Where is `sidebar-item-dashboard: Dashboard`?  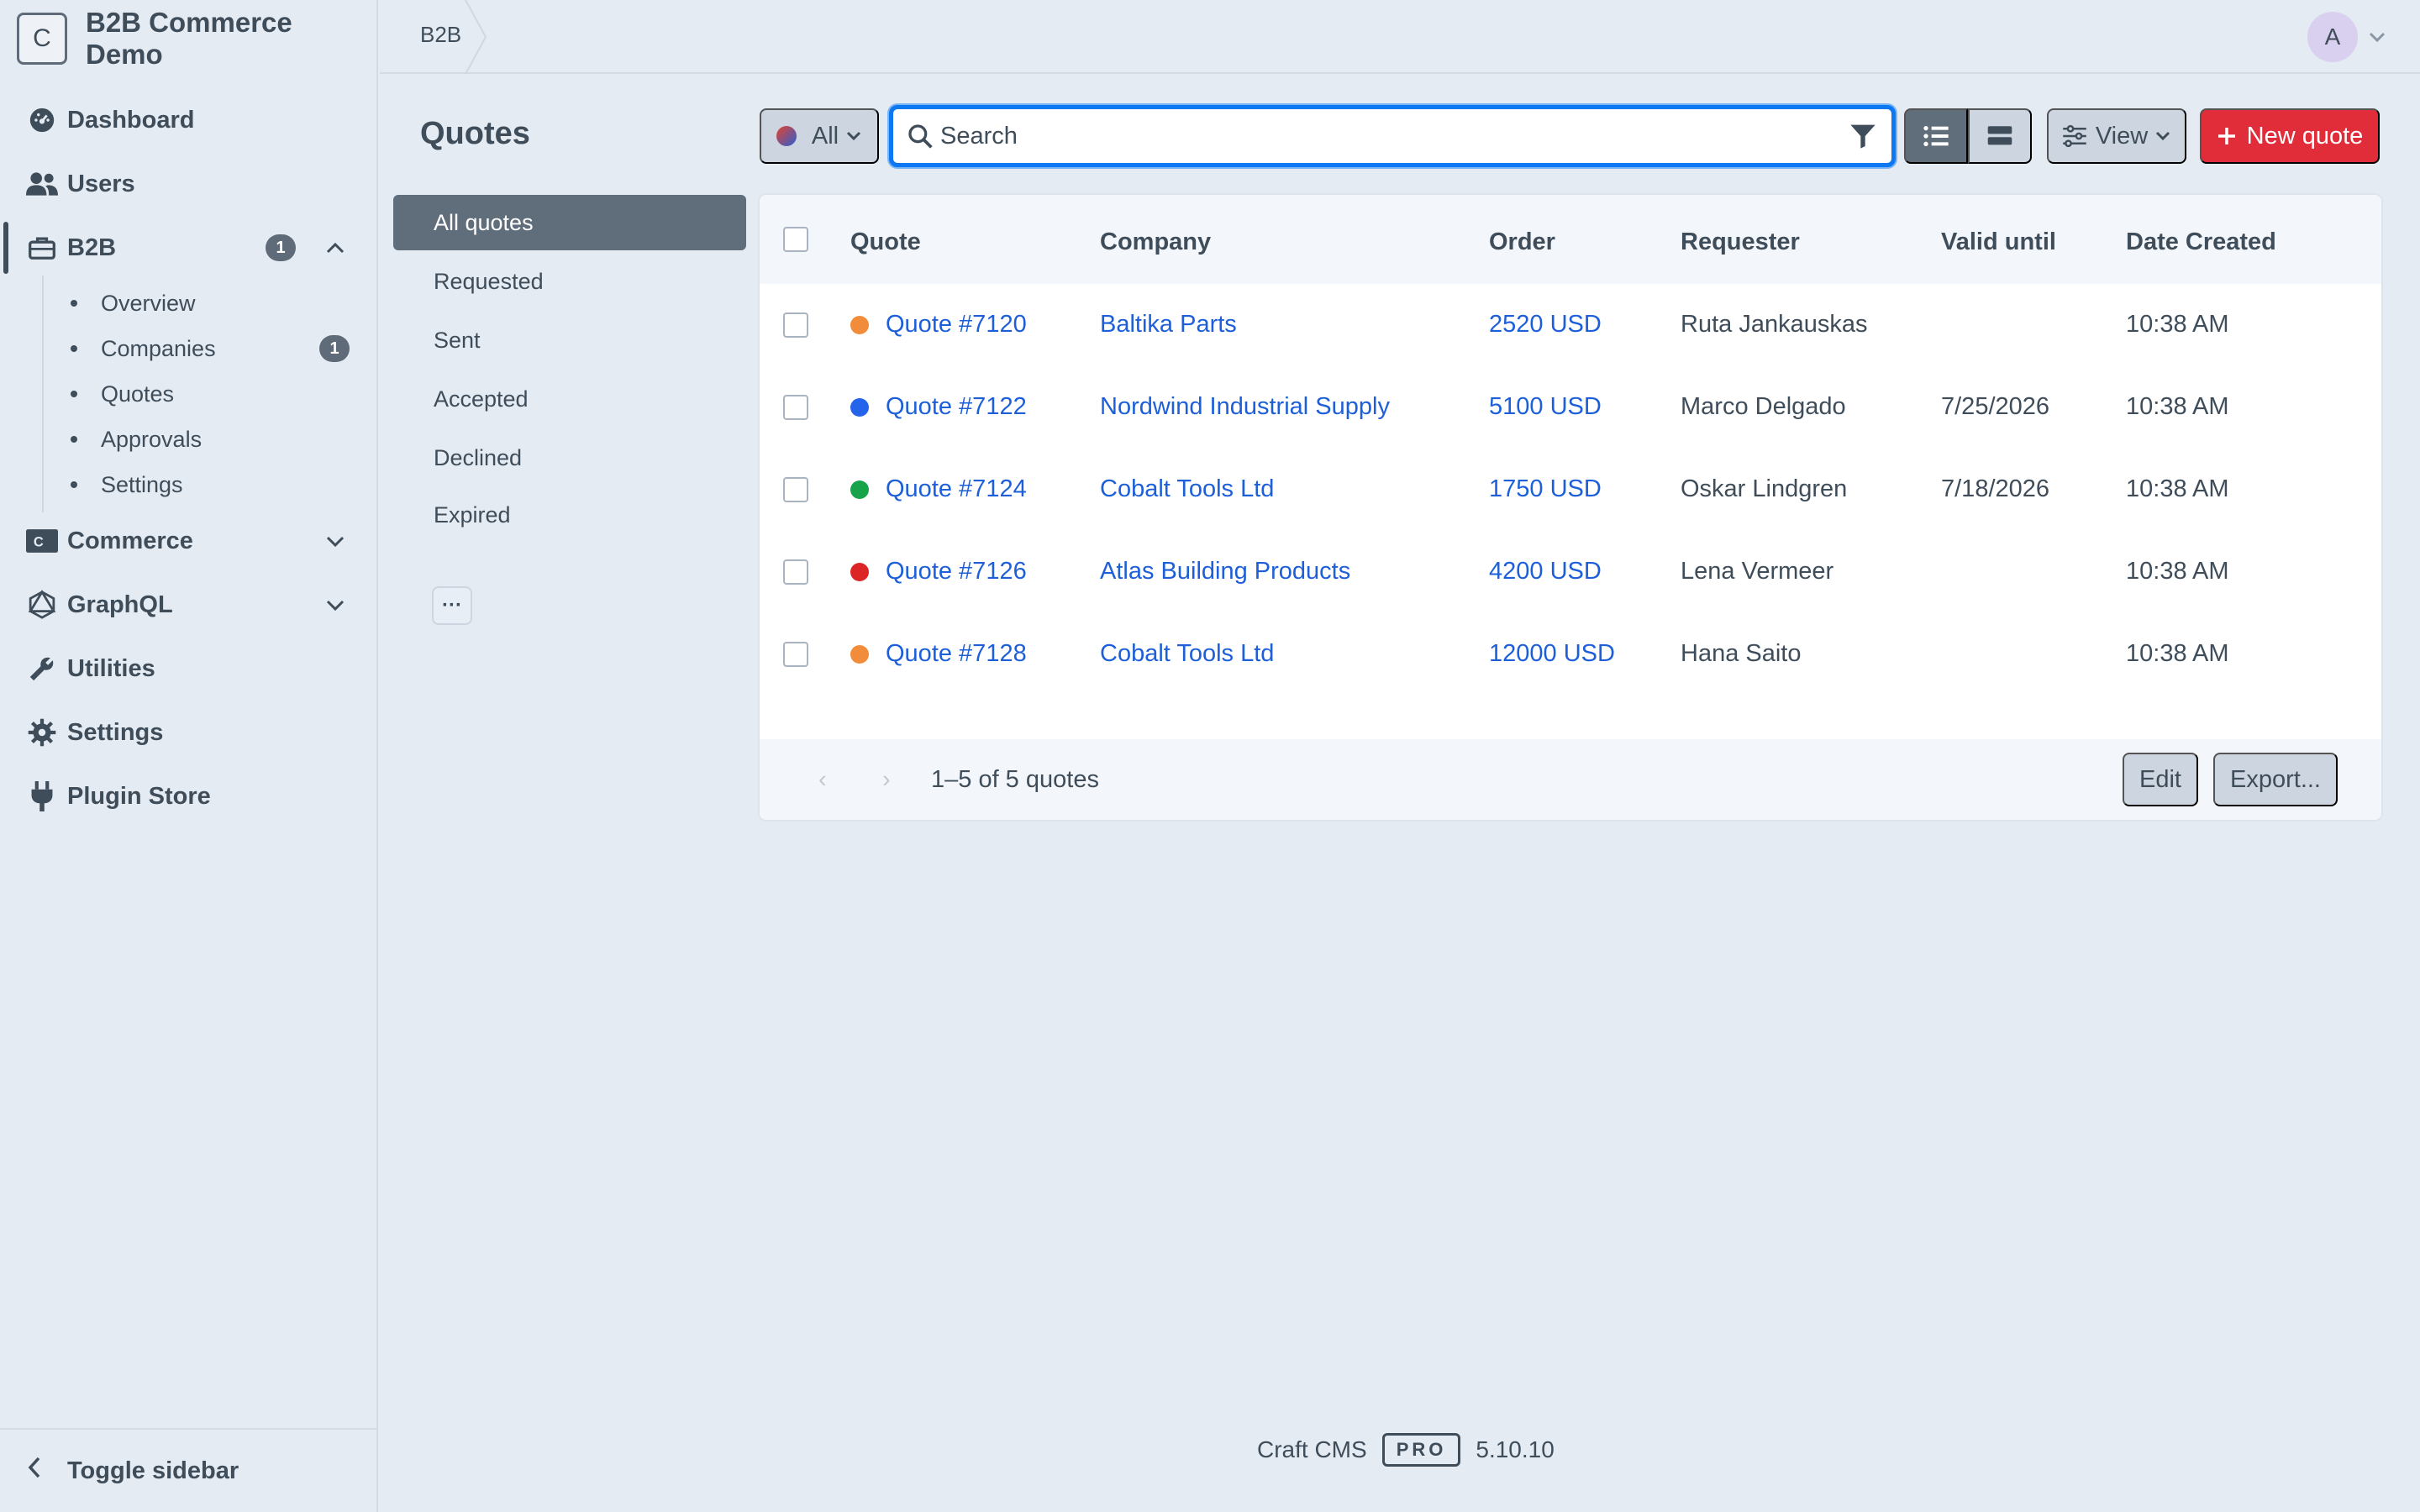 sidebar-item-dashboard: Dashboard is located at coordinates (189, 120).